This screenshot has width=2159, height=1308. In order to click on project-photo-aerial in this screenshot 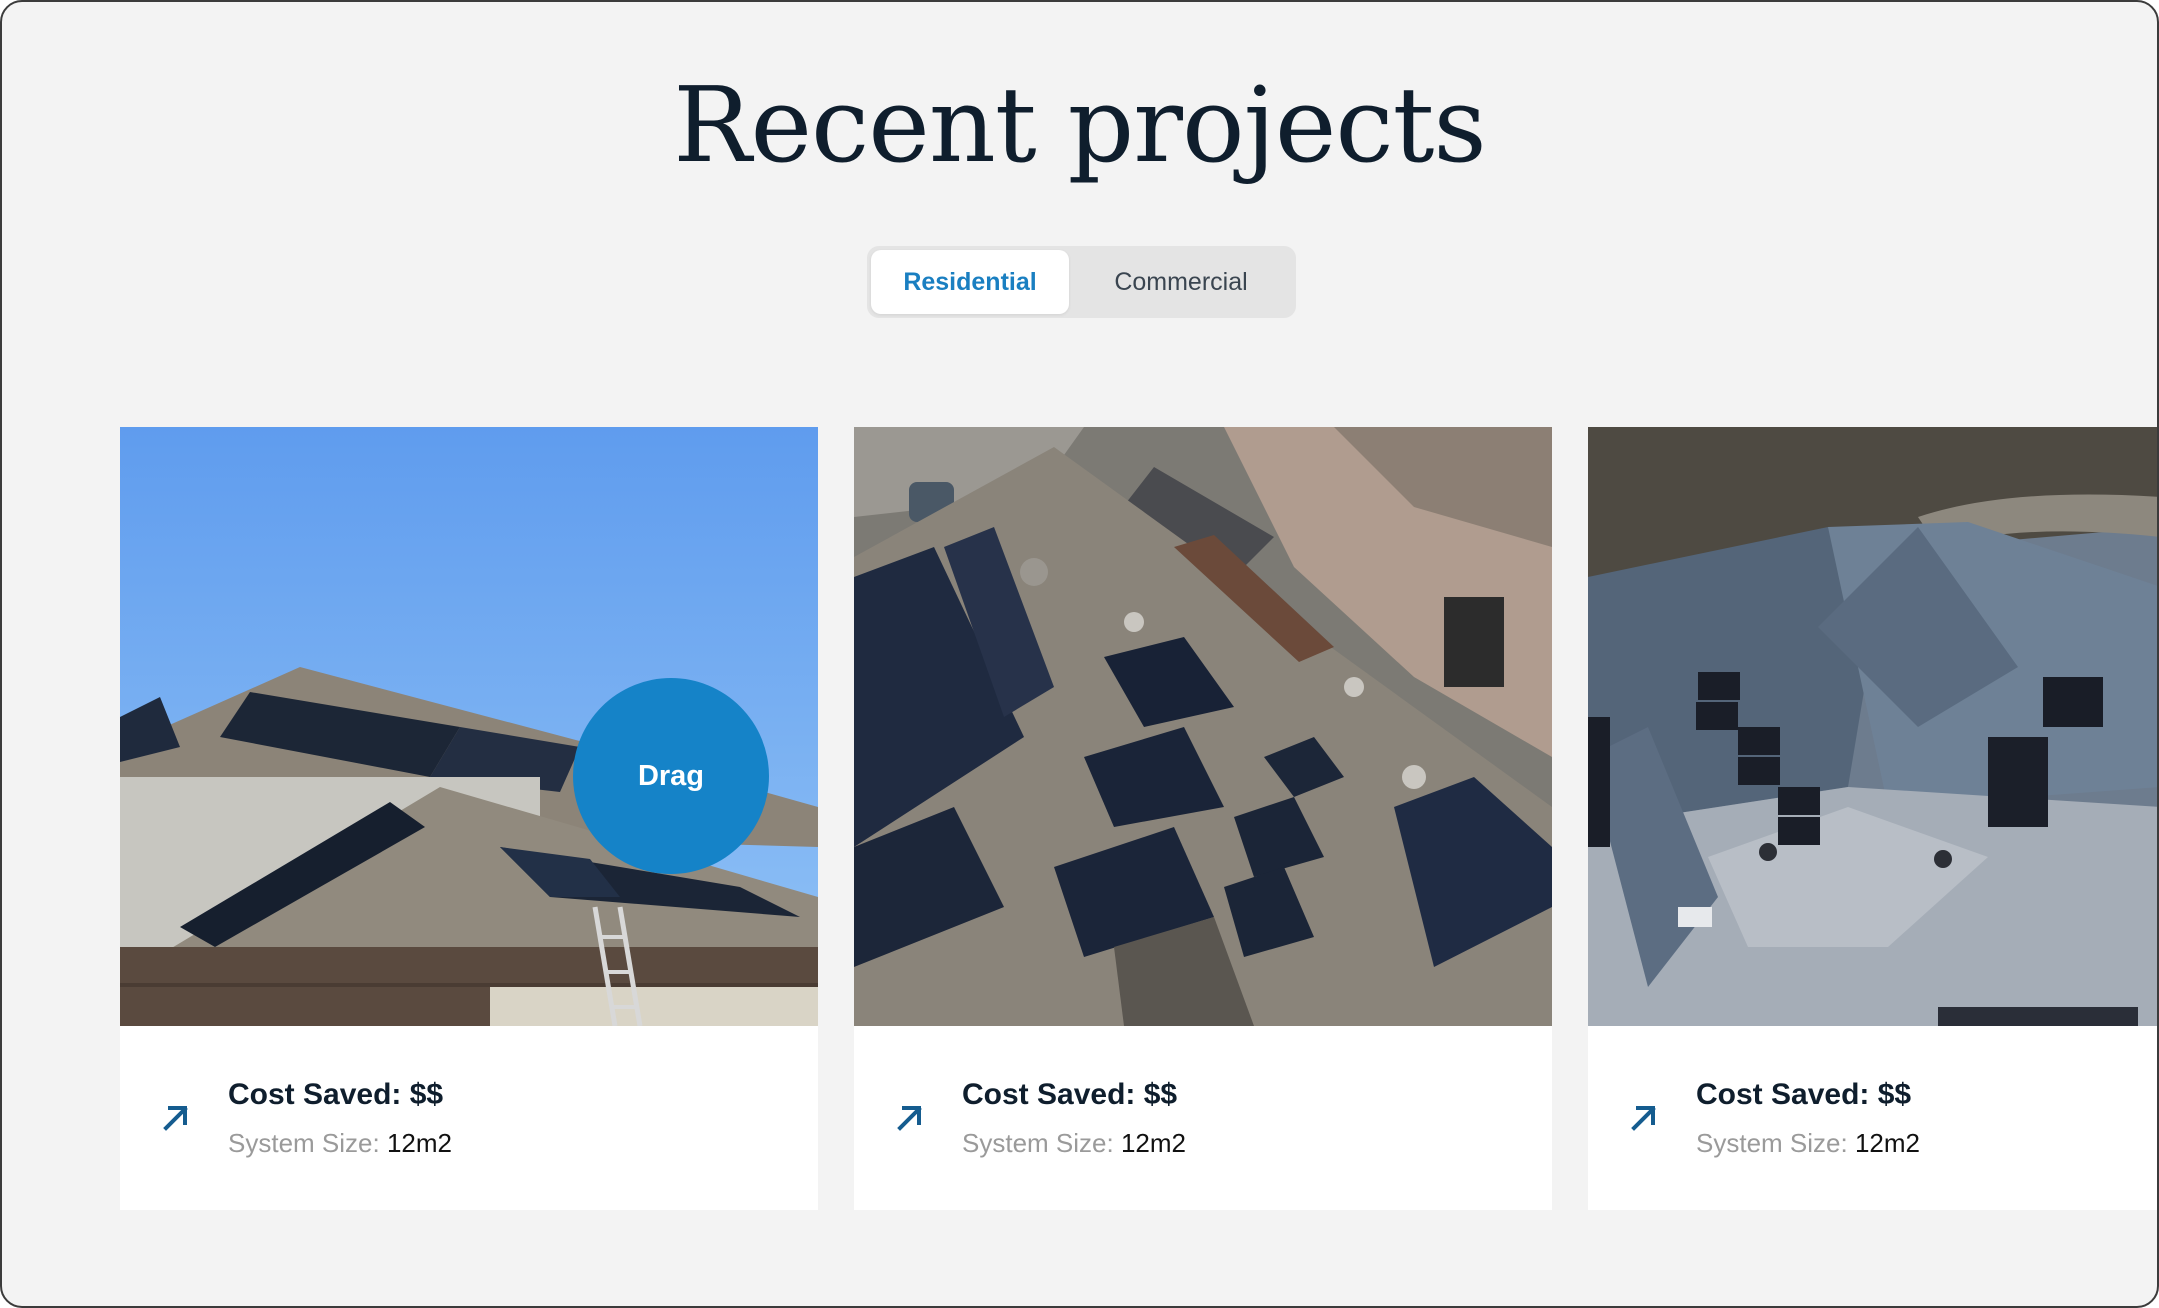, I will do `click(1203, 726)`.